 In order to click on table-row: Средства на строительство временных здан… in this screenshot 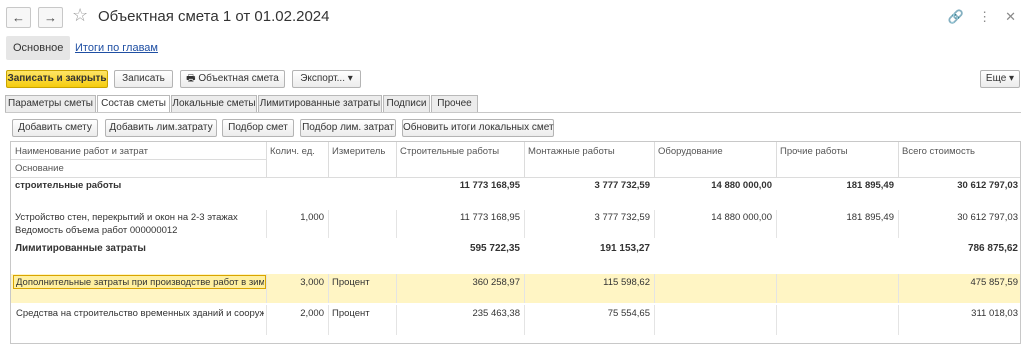, I will do `click(515, 320)`.